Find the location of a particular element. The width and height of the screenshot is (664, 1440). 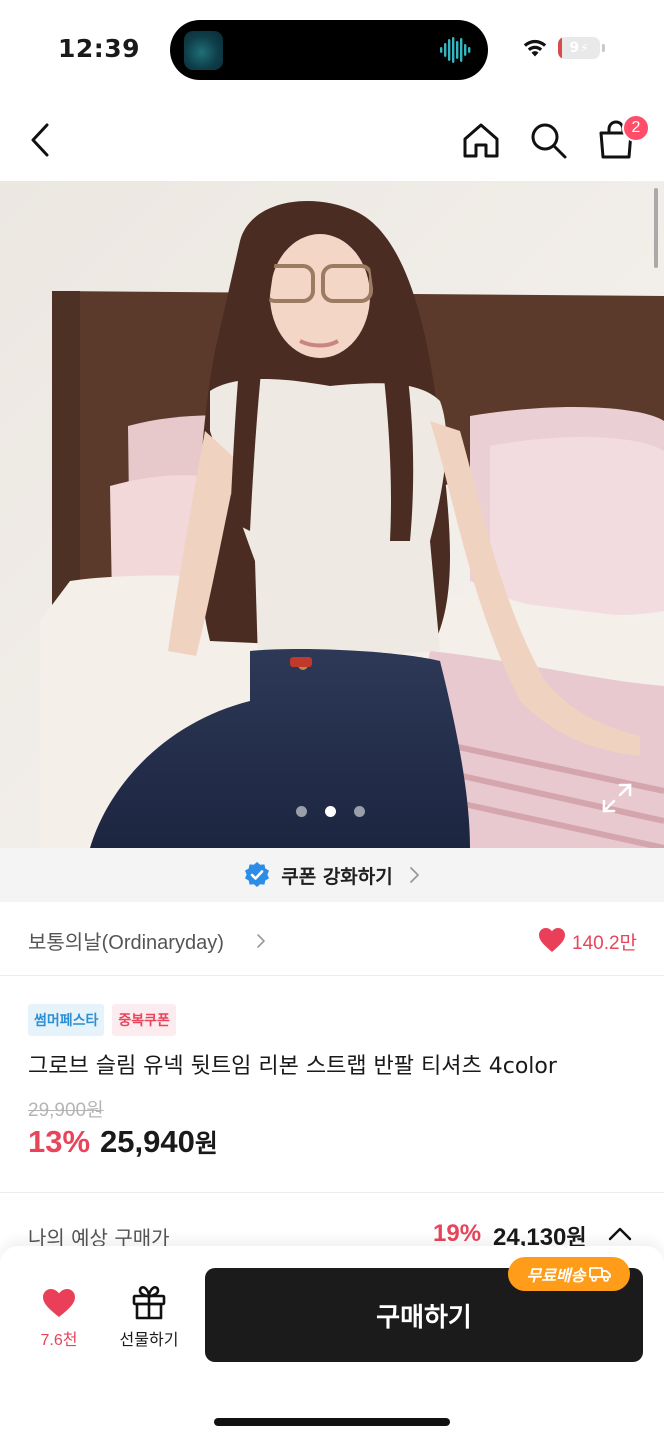

brand-name-link: 보통의날(Ordinaryday) is located at coordinates (126, 940).